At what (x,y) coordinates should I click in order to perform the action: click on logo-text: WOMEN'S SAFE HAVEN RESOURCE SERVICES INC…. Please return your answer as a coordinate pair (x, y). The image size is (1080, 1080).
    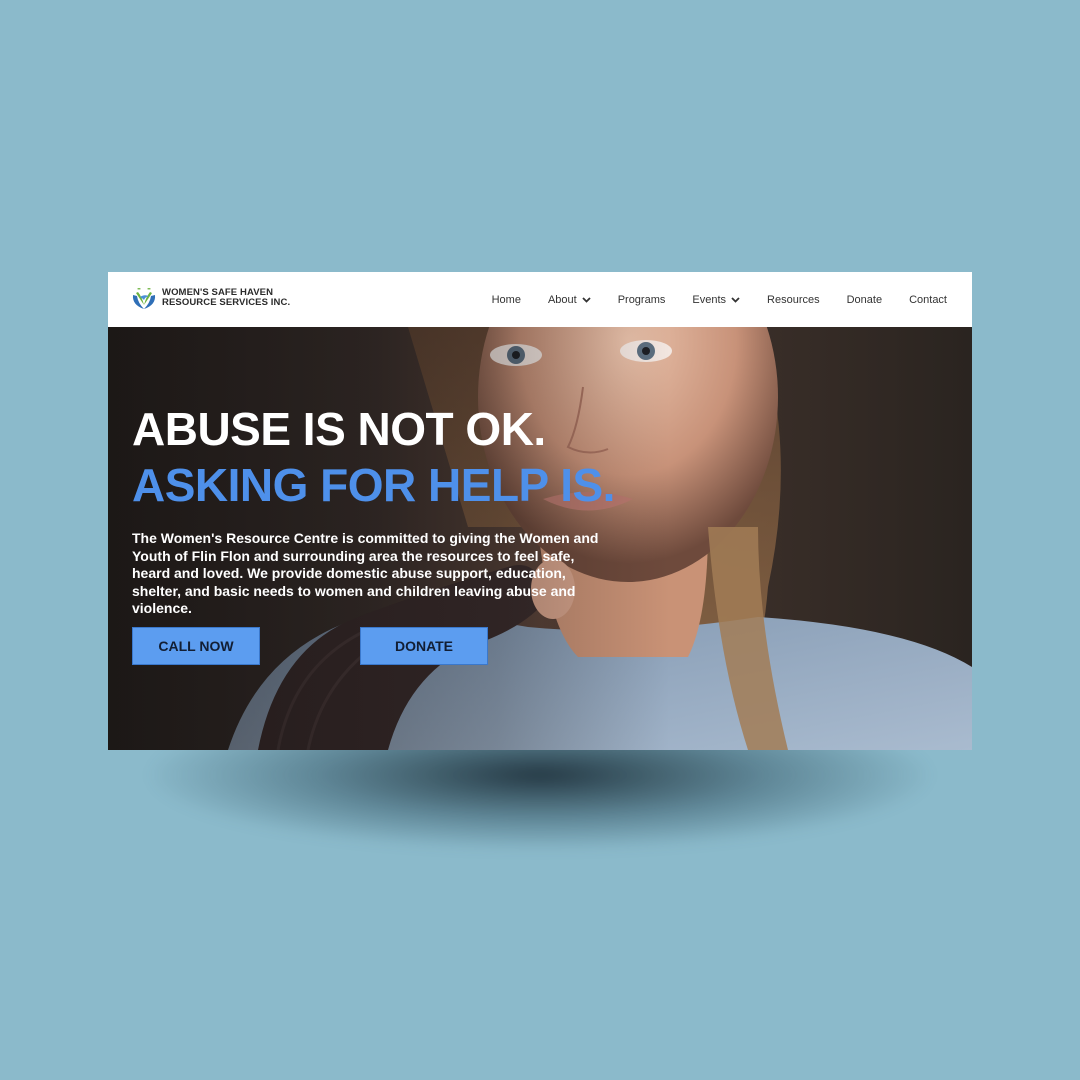
    Looking at the image, I should click on (226, 298).